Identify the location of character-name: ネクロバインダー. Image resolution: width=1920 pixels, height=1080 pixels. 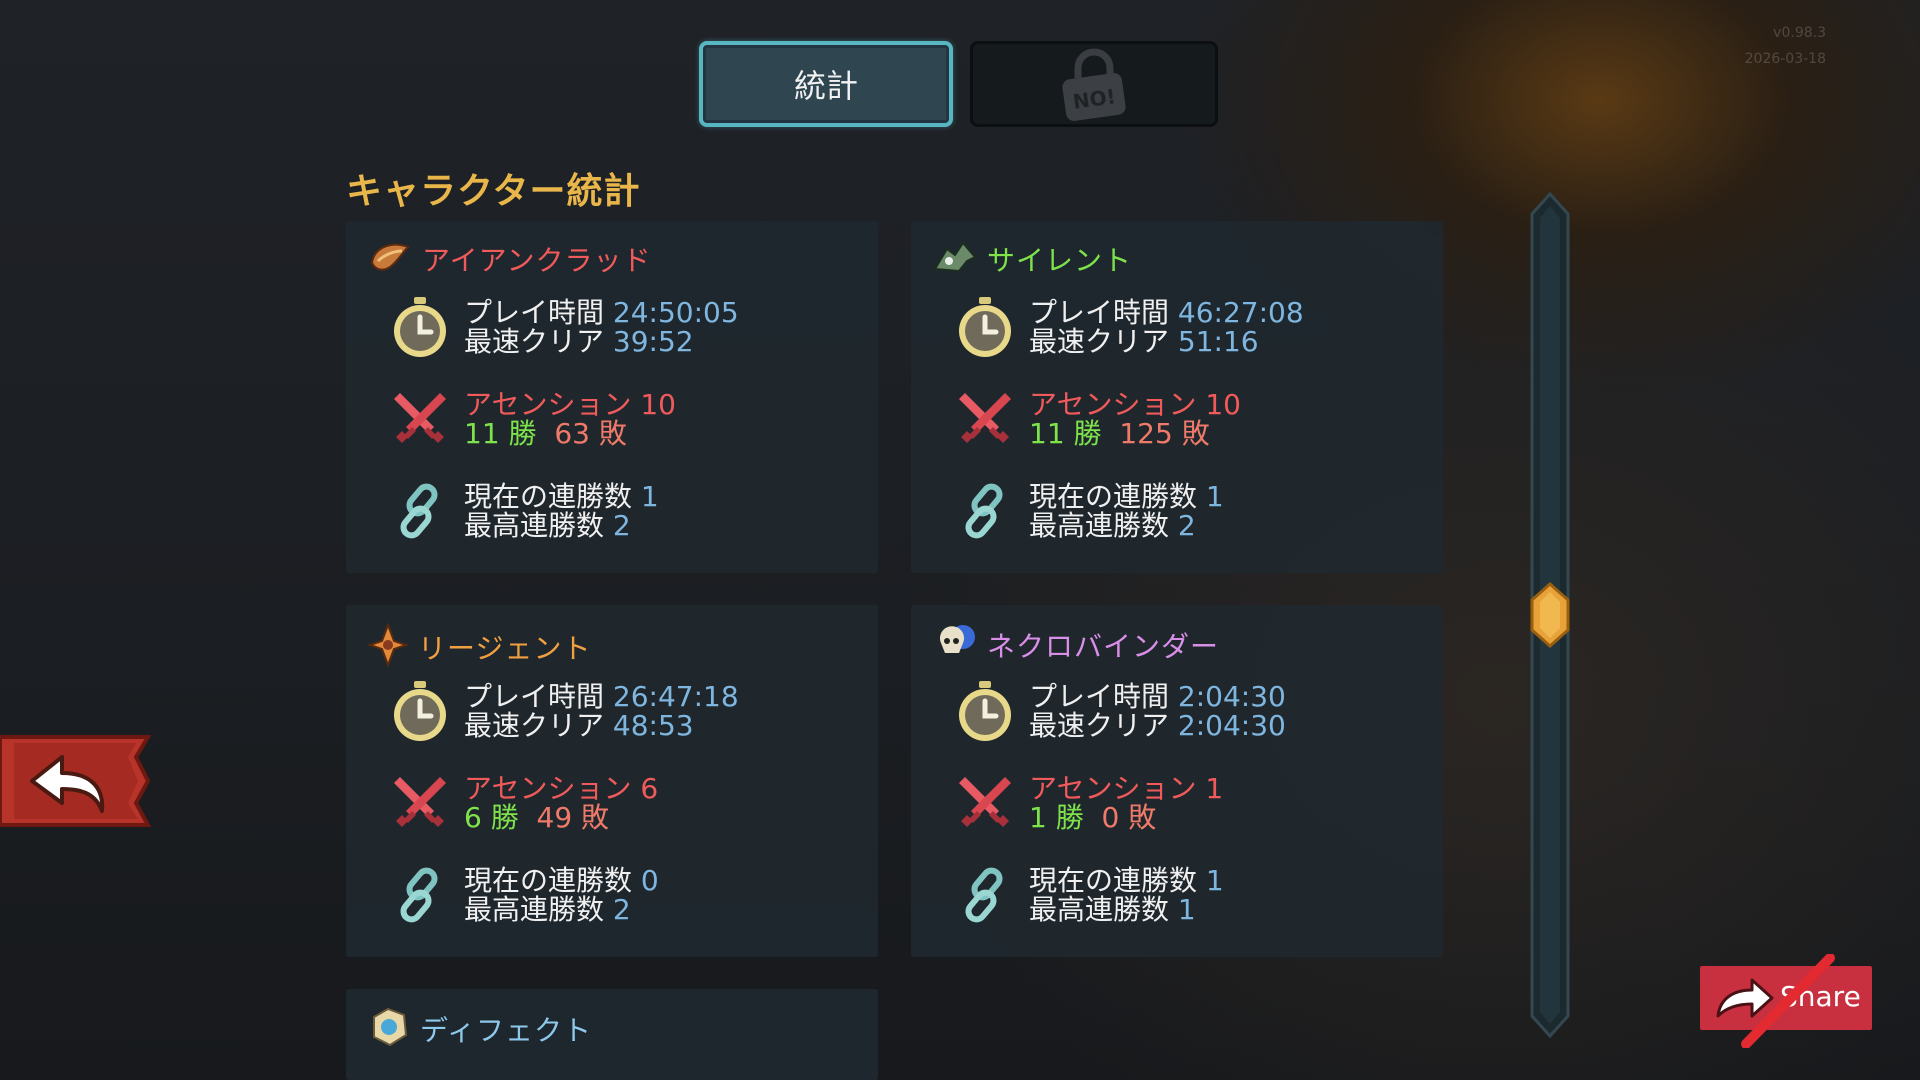
(1103, 646).